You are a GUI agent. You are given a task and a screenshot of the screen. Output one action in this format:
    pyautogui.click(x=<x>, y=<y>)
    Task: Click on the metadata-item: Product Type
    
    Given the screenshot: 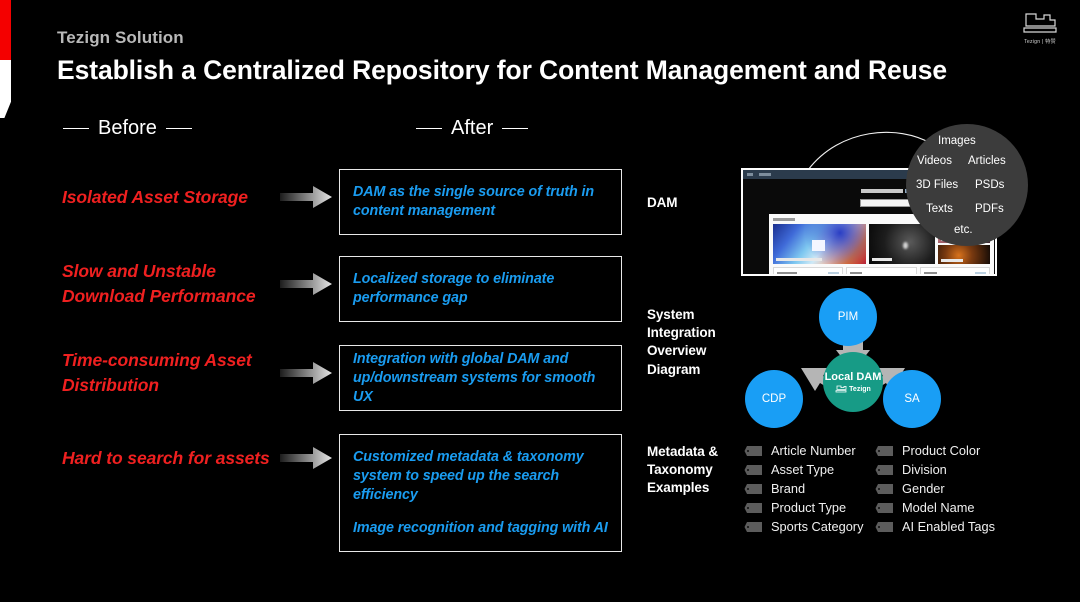 What is the action you would take?
    pyautogui.click(x=806, y=507)
    